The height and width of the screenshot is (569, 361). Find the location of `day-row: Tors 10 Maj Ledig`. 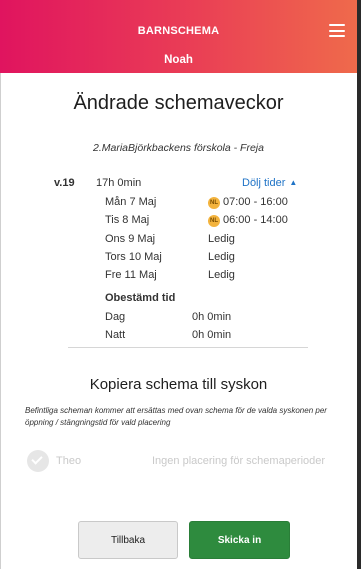

day-row: Tors 10 Maj Ledig is located at coordinates (215, 259).